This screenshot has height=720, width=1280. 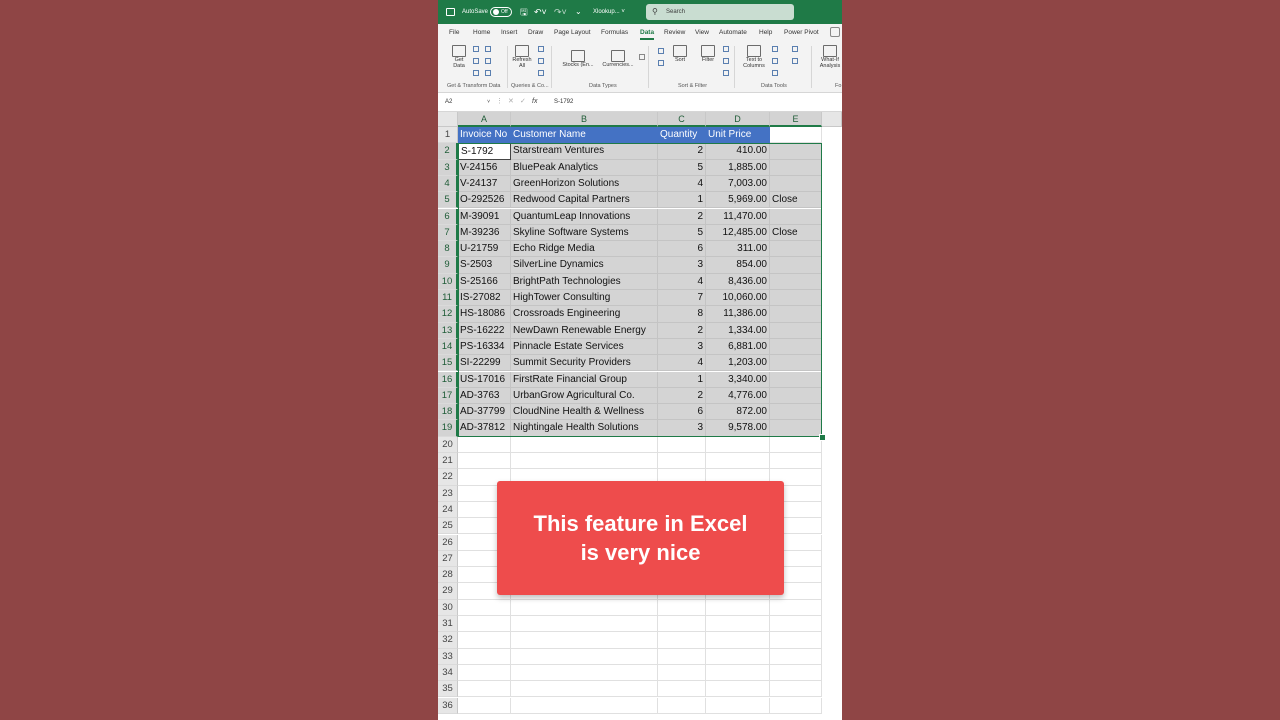 What do you see at coordinates (448, 656) in the screenshot?
I see `row-header-33: 33` at bounding box center [448, 656].